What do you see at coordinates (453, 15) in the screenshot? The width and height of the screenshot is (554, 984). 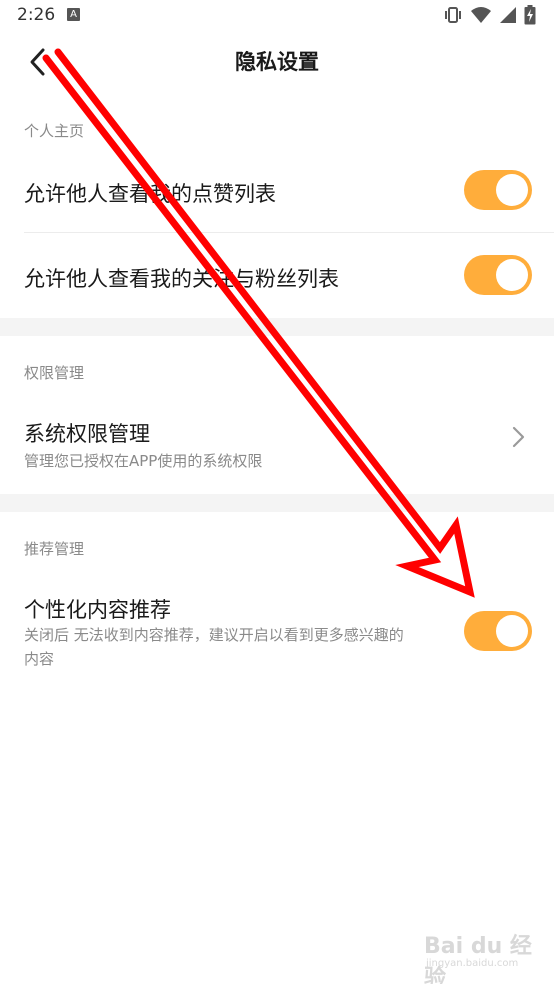 I see `vibrate-icon` at bounding box center [453, 15].